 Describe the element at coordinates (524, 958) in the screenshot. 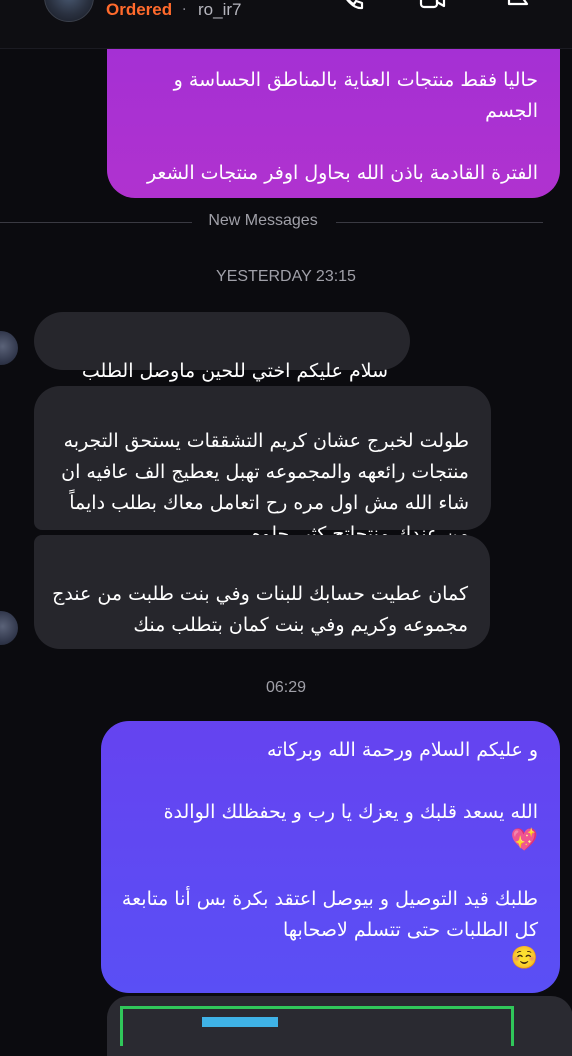

I see `smiling-face-emoji: ☺️` at that location.